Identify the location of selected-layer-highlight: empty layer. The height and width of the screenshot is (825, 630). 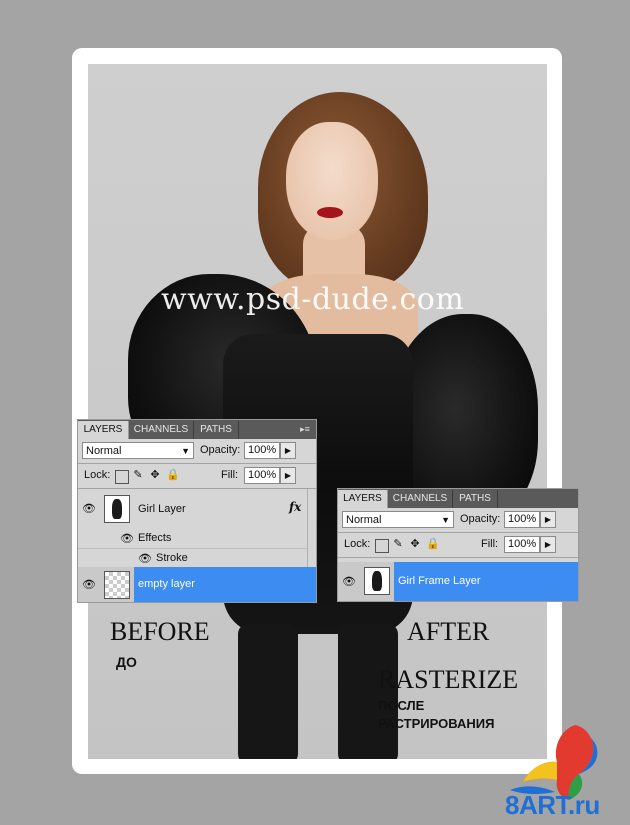
(225, 584).